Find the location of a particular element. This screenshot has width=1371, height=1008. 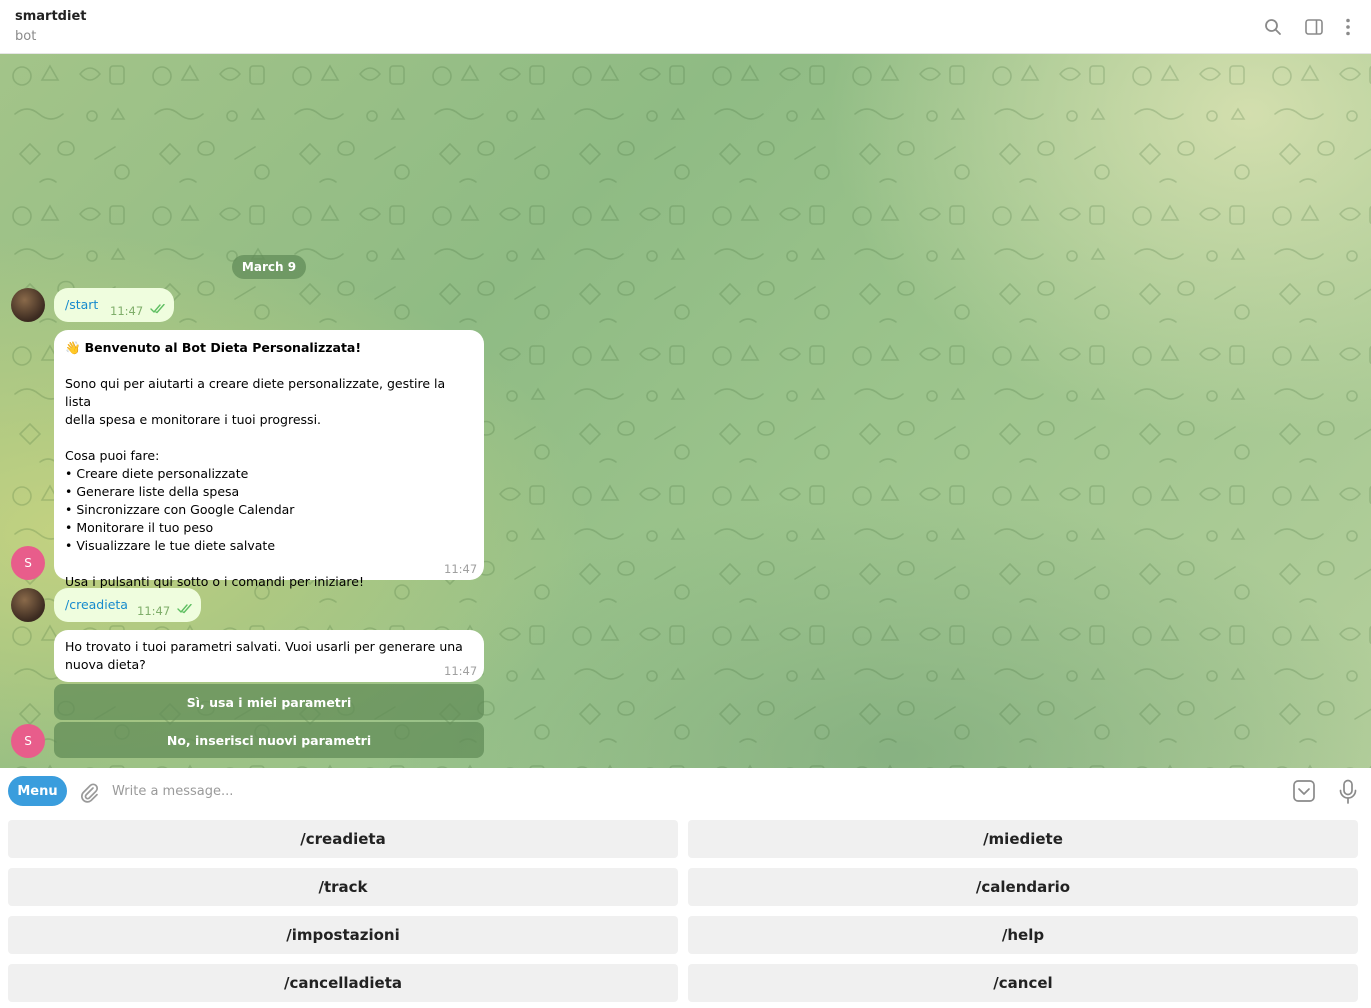

body-line: Cosa puoi fare: is located at coordinates (112, 455).